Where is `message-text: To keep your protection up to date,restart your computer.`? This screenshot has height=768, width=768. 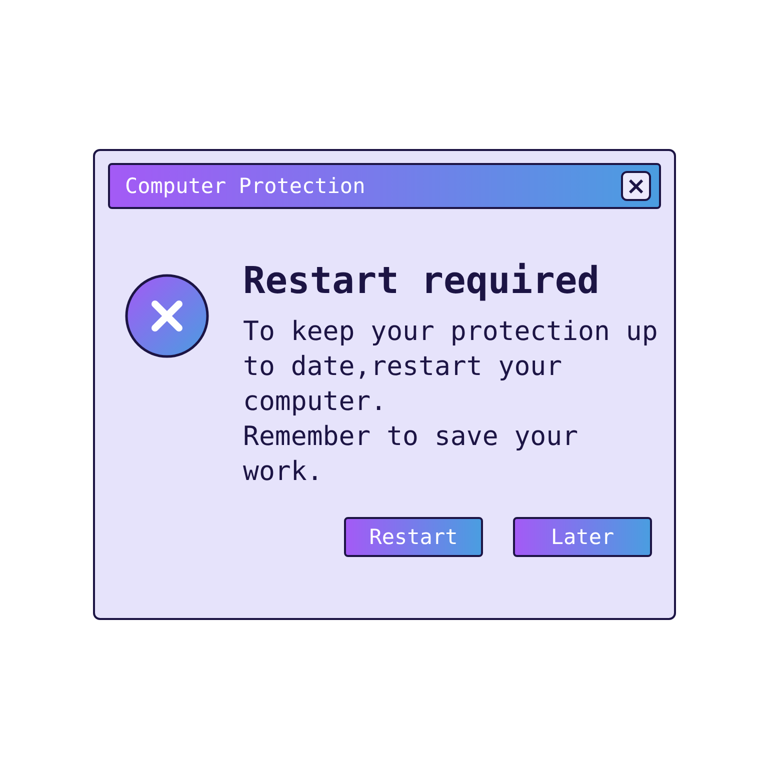 message-text: To keep your protection up to date,restart your computer. is located at coordinates (451, 367).